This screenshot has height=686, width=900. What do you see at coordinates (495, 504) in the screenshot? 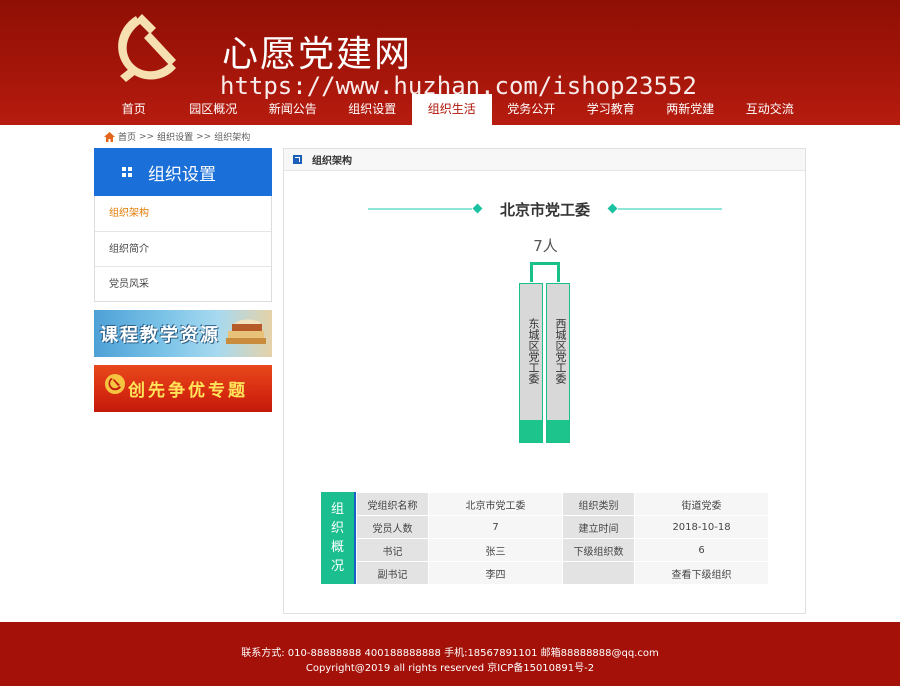
I see `table-value: 北京市党工委` at bounding box center [495, 504].